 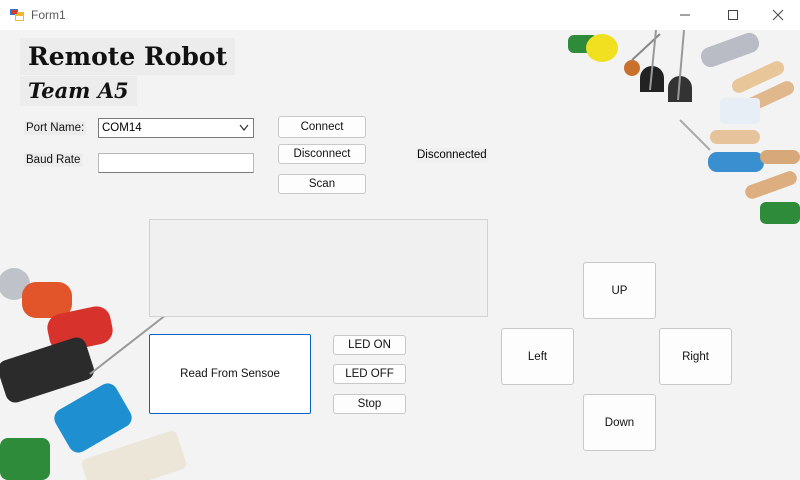 What do you see at coordinates (230, 374) in the screenshot?
I see `read-sensor-button: Read From Sensoe` at bounding box center [230, 374].